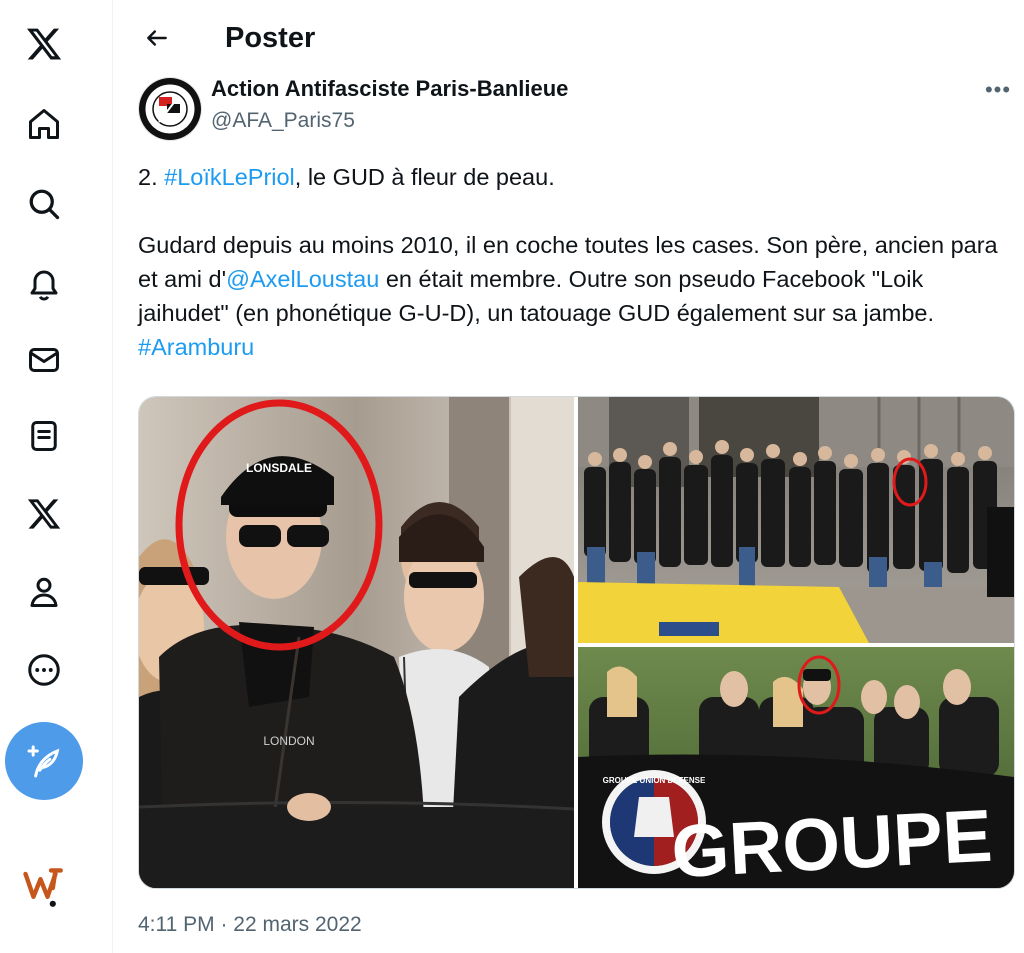 This screenshot has width=1024, height=953. What do you see at coordinates (196, 347) in the screenshot?
I see `hashtag-link: #Aramburu` at bounding box center [196, 347].